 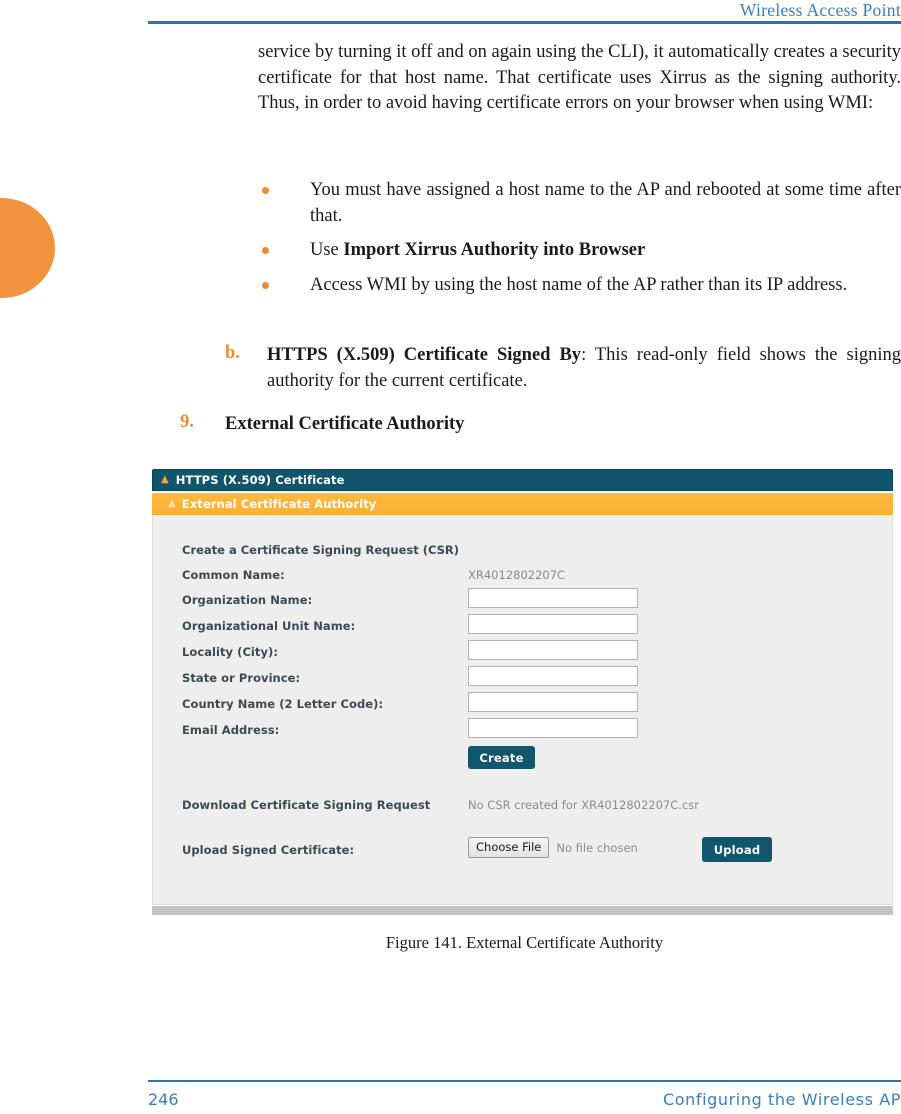 I want to click on label-common-name: Common Name:, so click(x=233, y=575).